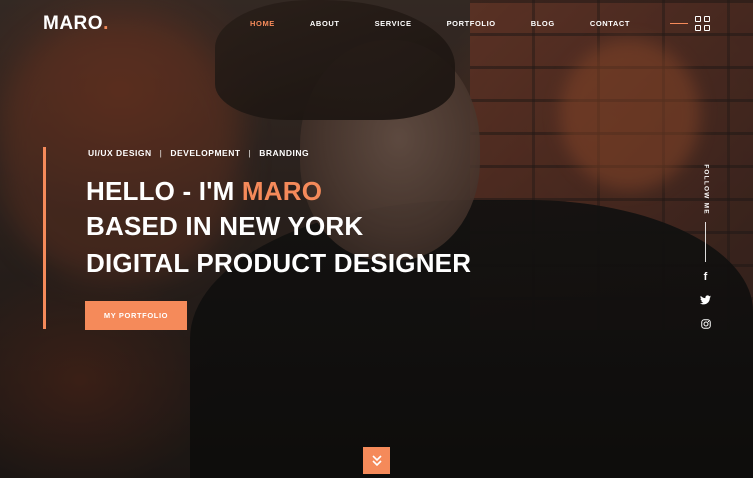  I want to click on facebook-icon: f, so click(705, 276).